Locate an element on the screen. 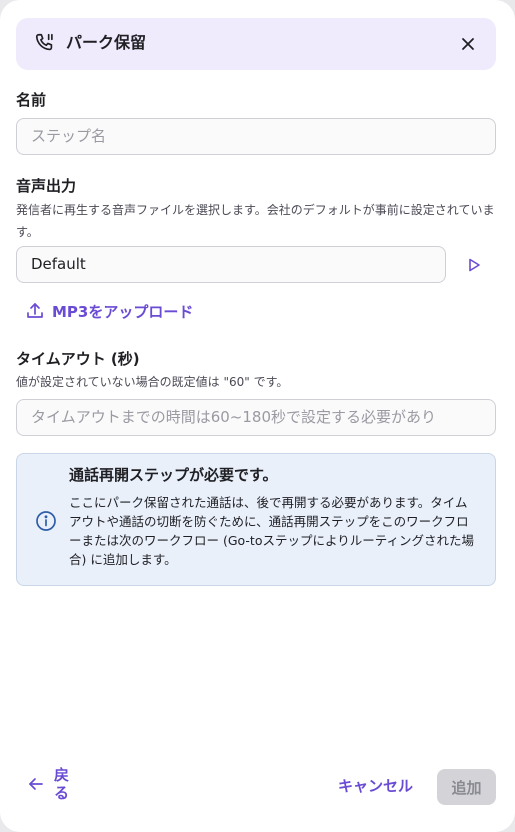  phone-hold-icon is located at coordinates (44, 42).